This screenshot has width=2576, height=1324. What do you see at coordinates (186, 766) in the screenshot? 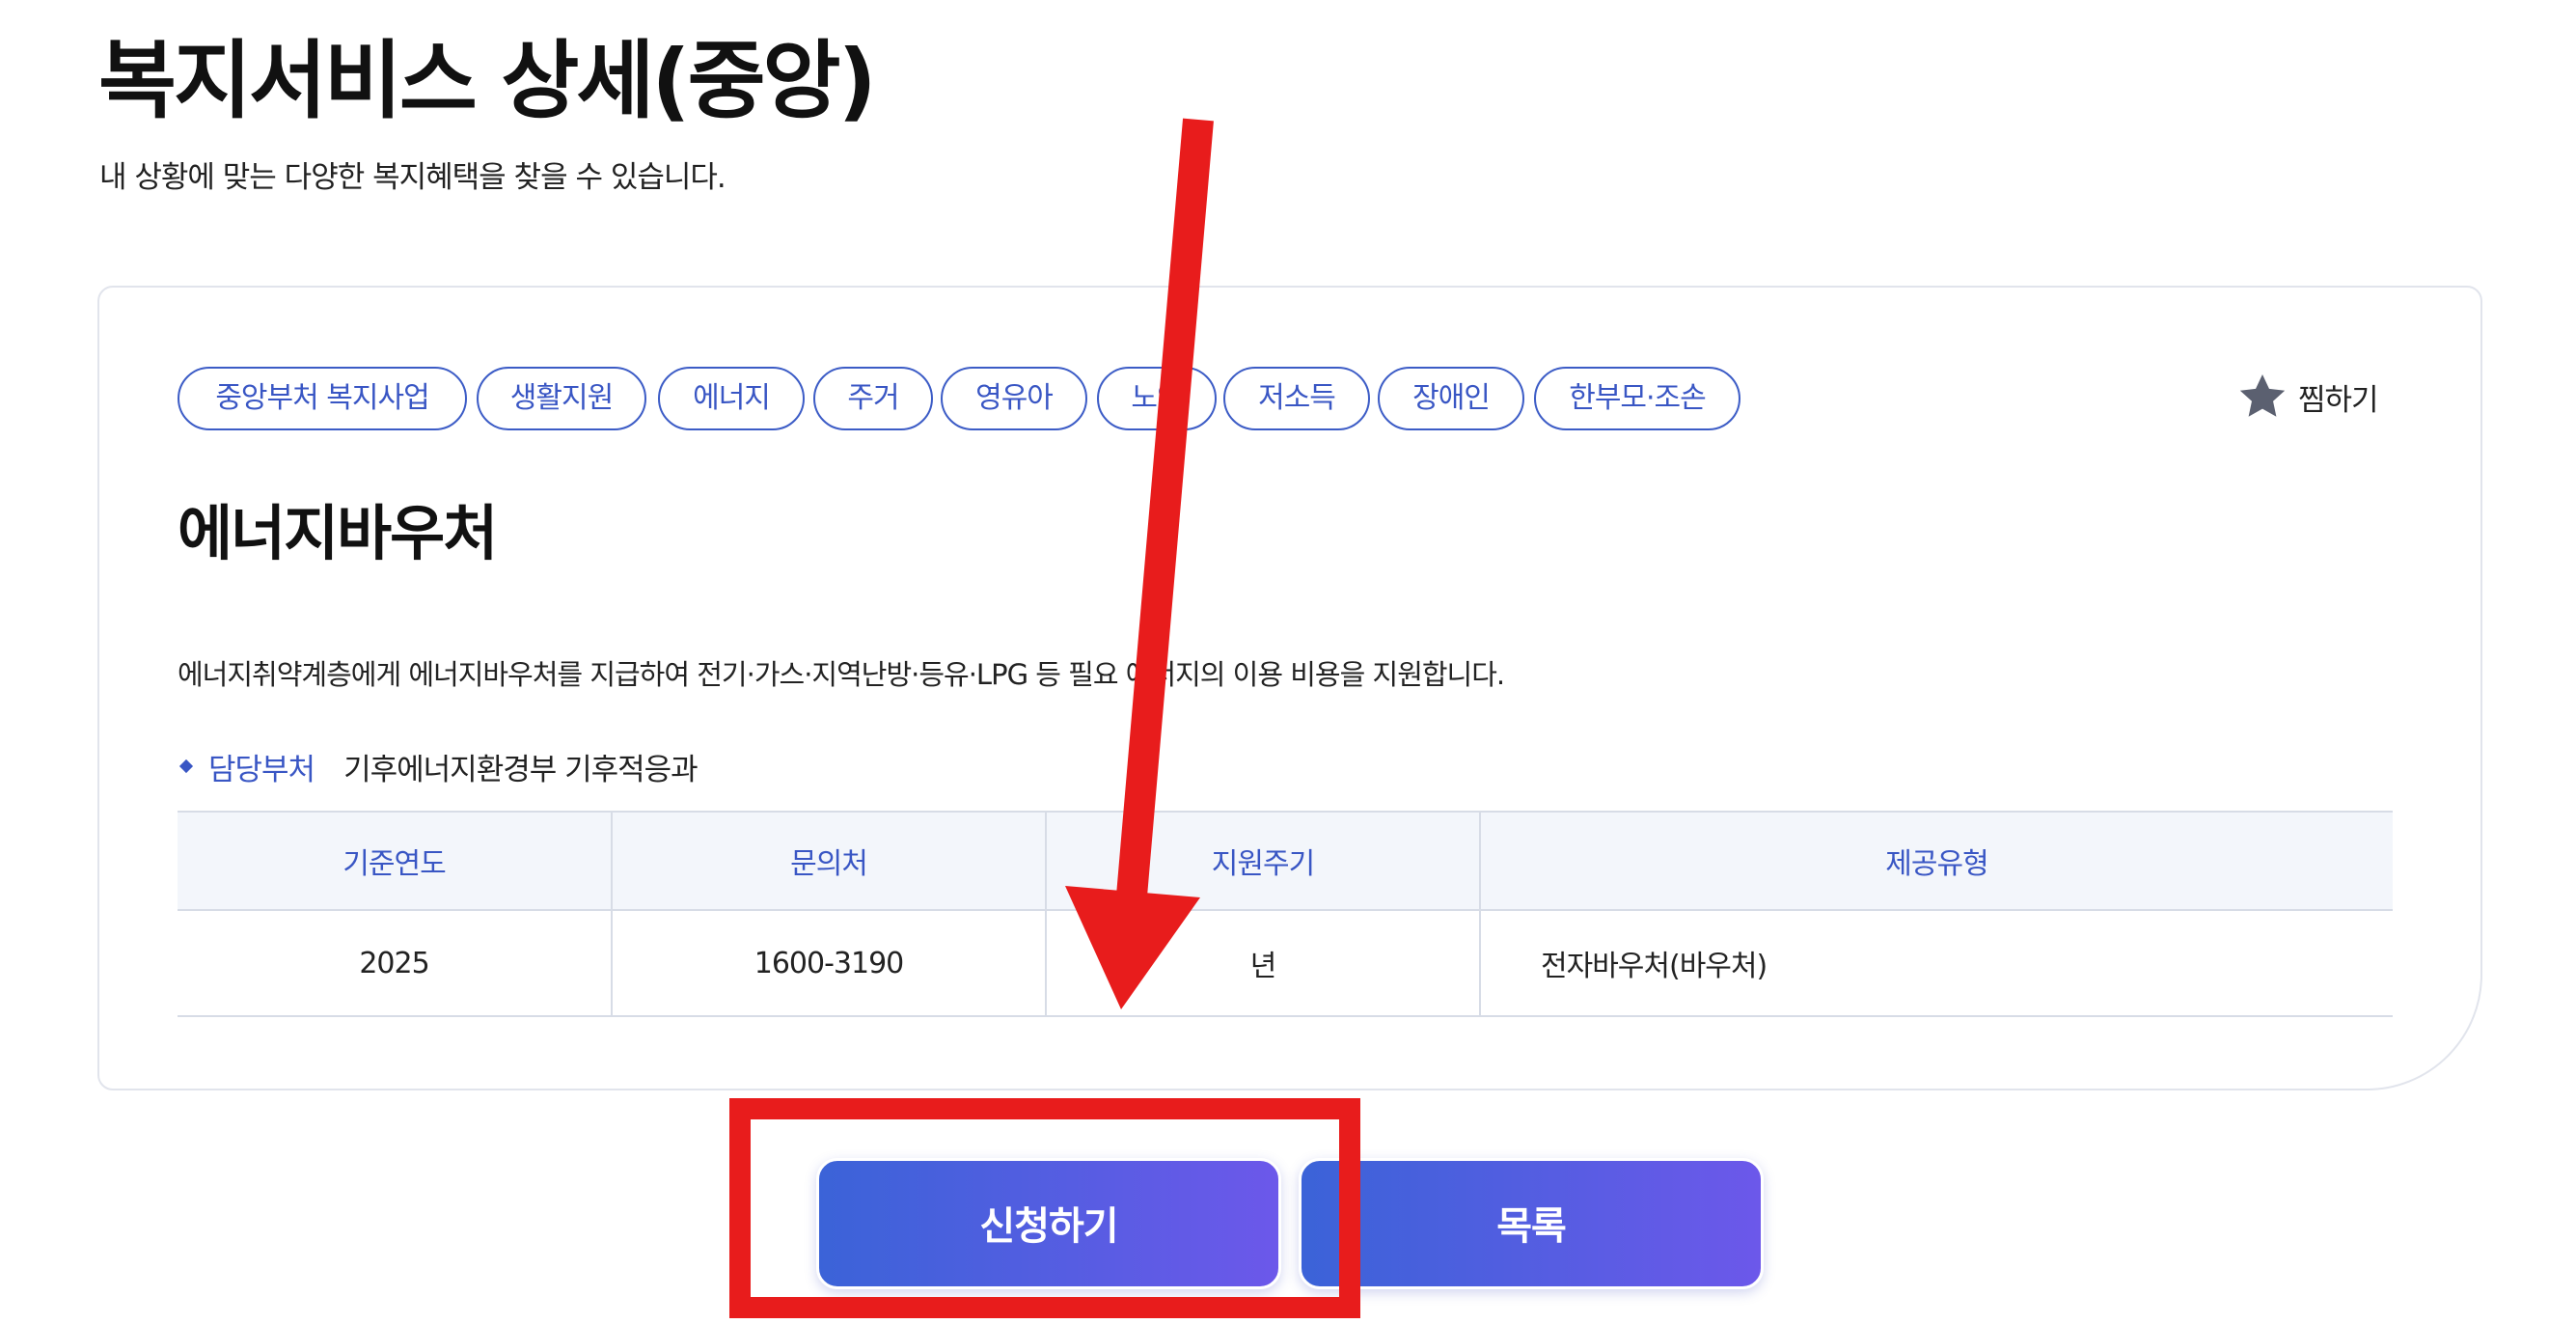
I see `diamond-bullet-icon` at bounding box center [186, 766].